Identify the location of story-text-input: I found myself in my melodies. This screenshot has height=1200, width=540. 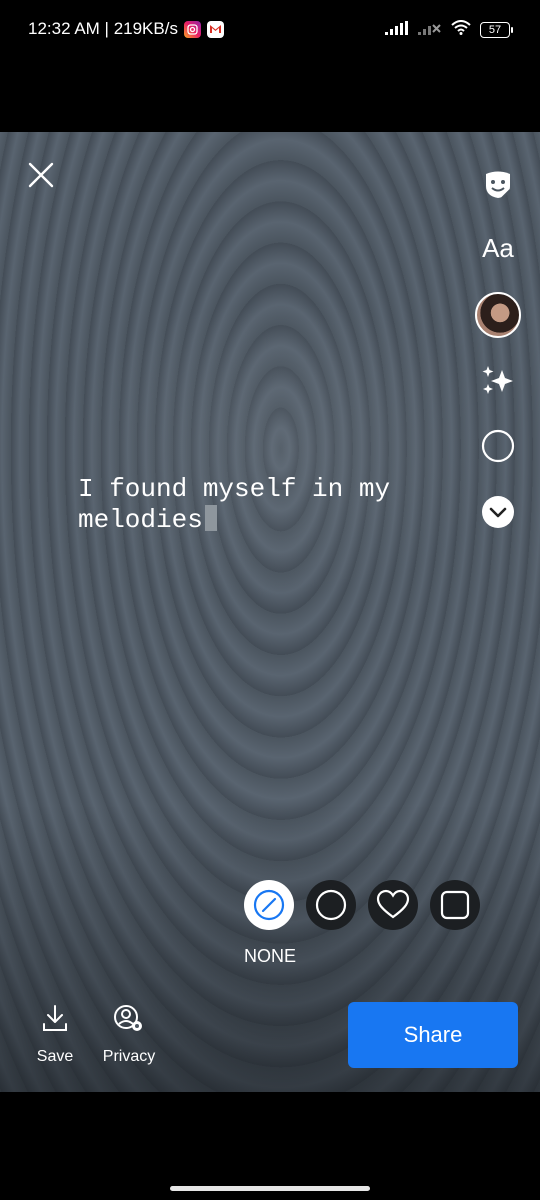
(258, 505).